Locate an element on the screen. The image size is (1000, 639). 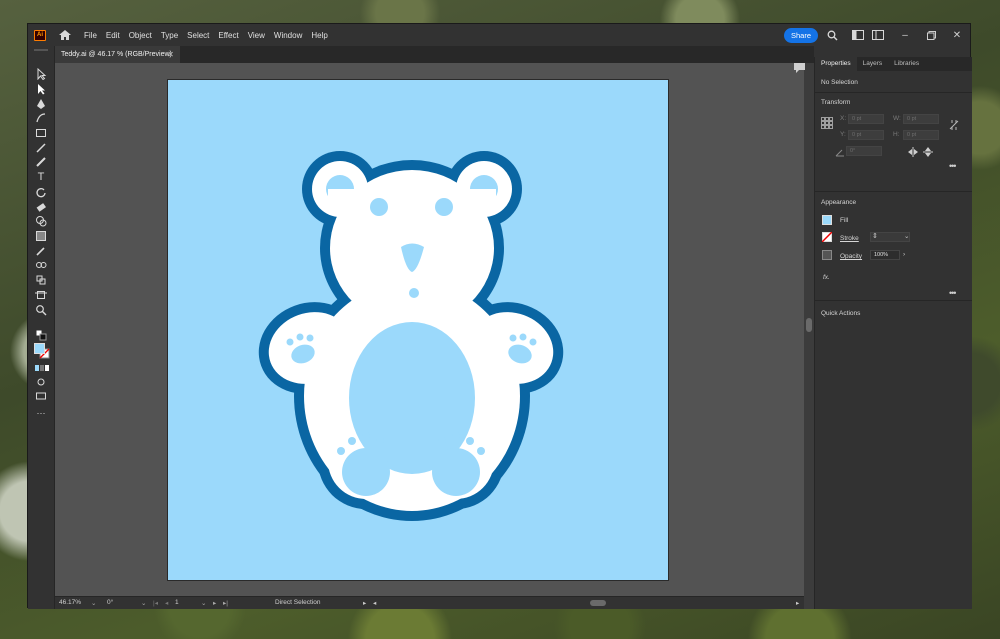
opacity-field: 100% is located at coordinates (885, 255).